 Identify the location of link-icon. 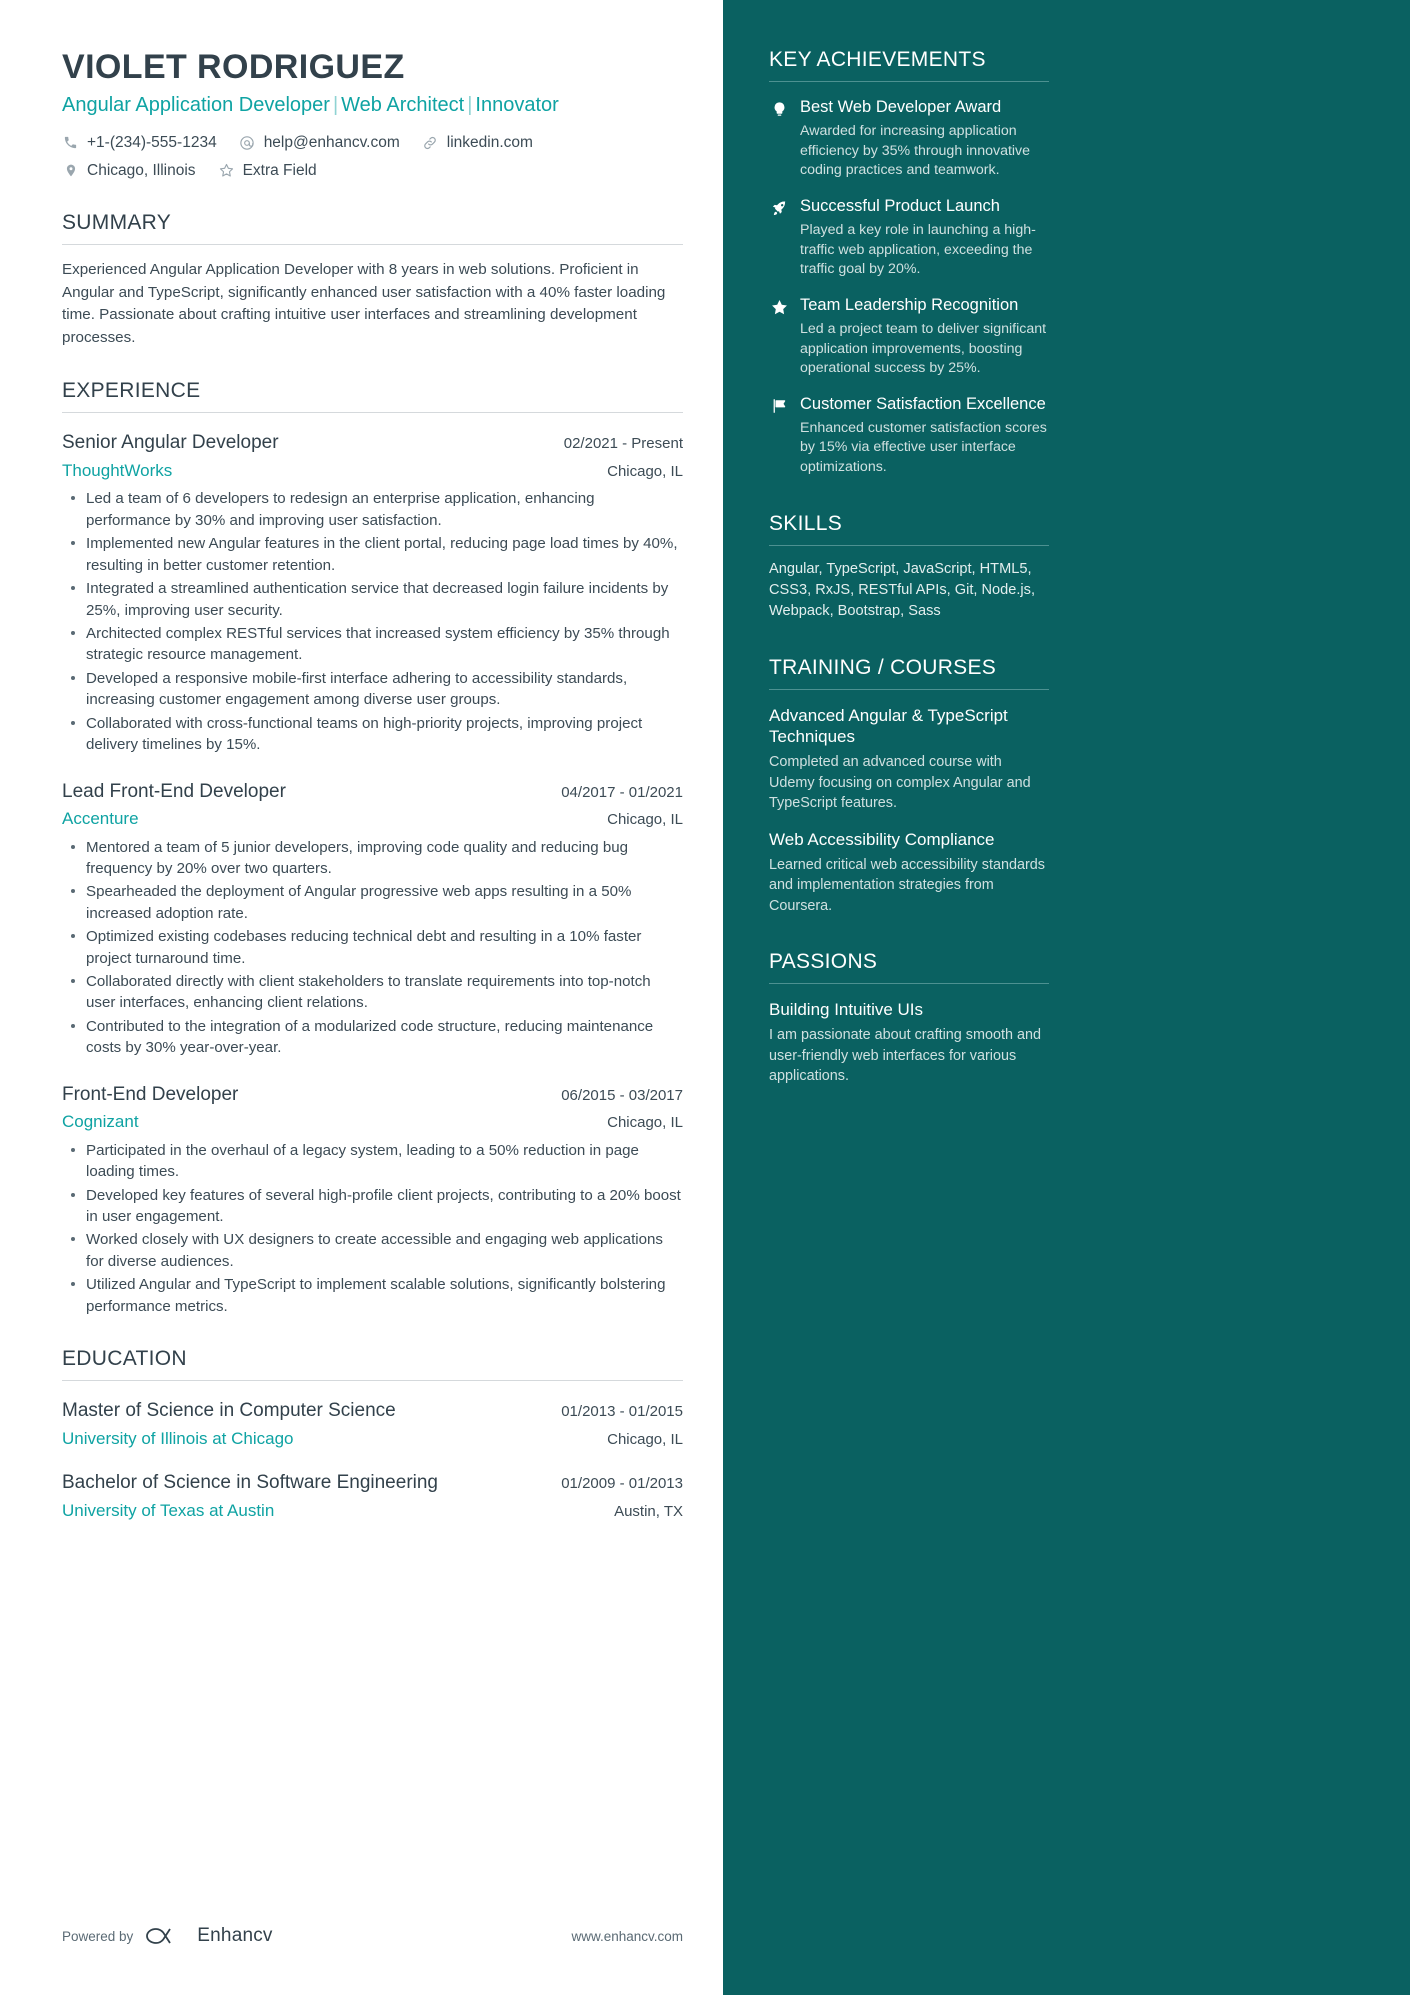
(430, 142).